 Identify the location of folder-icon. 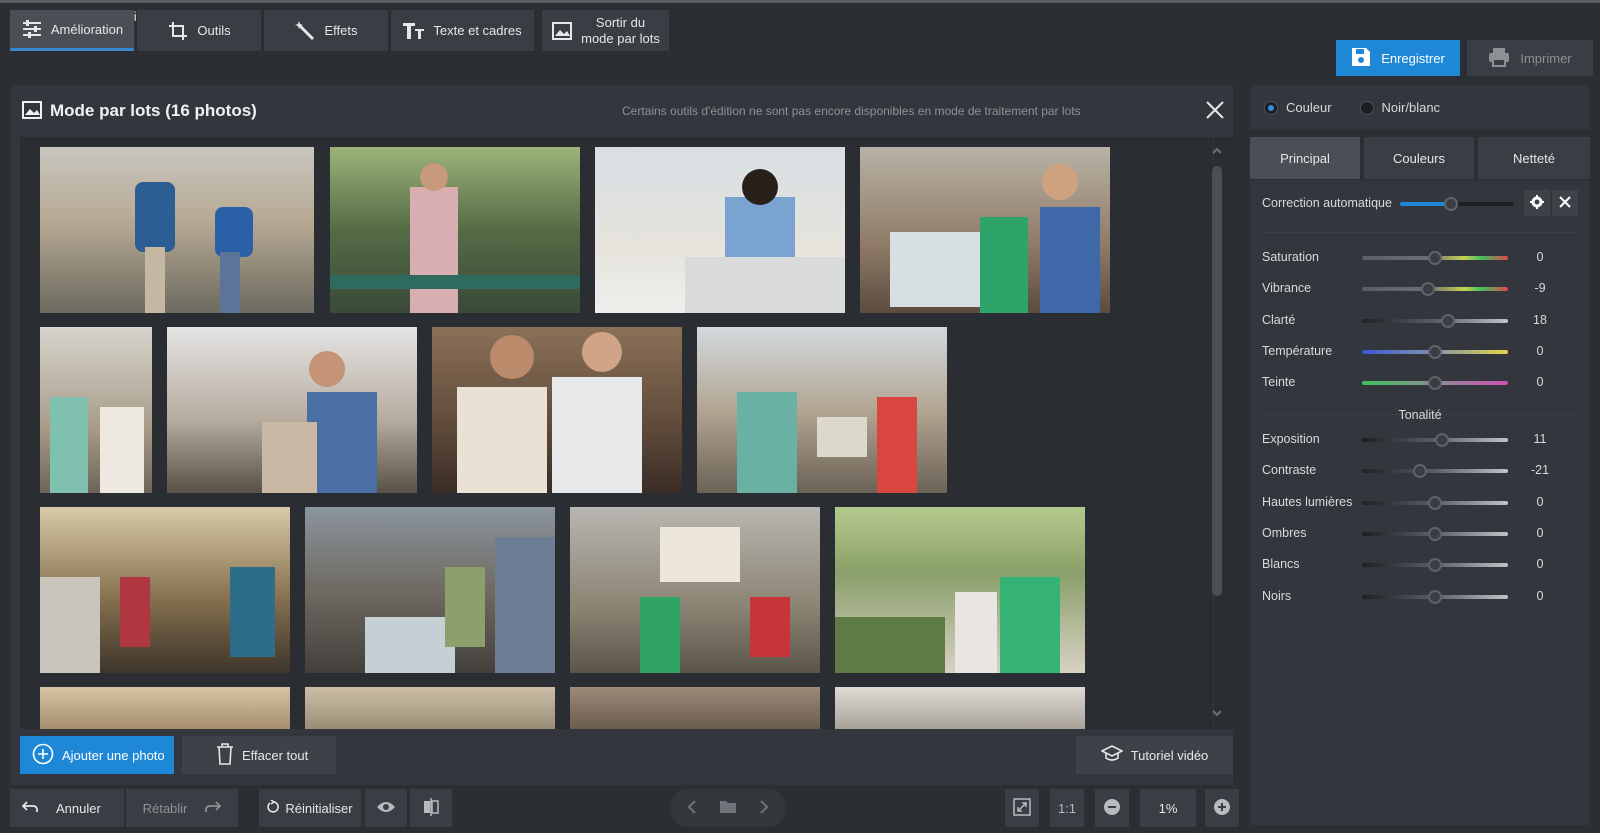
(728, 808).